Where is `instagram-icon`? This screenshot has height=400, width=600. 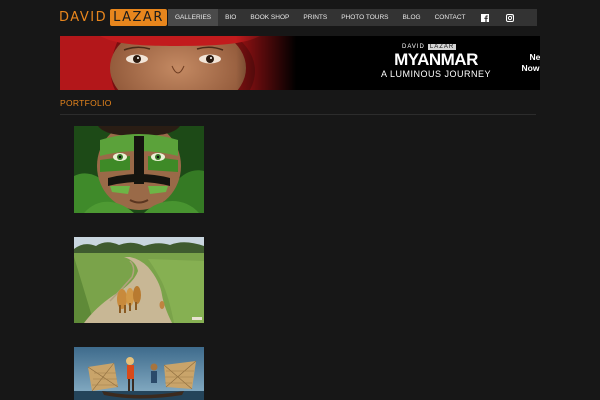
instagram-icon is located at coordinates (510, 17).